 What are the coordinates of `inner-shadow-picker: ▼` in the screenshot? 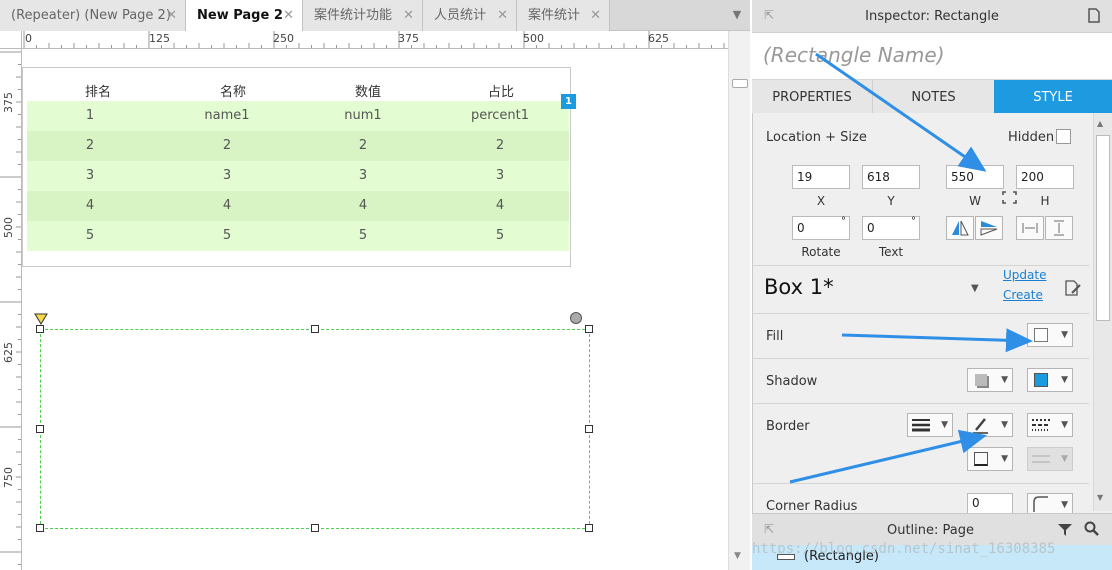 It's located at (1050, 380).